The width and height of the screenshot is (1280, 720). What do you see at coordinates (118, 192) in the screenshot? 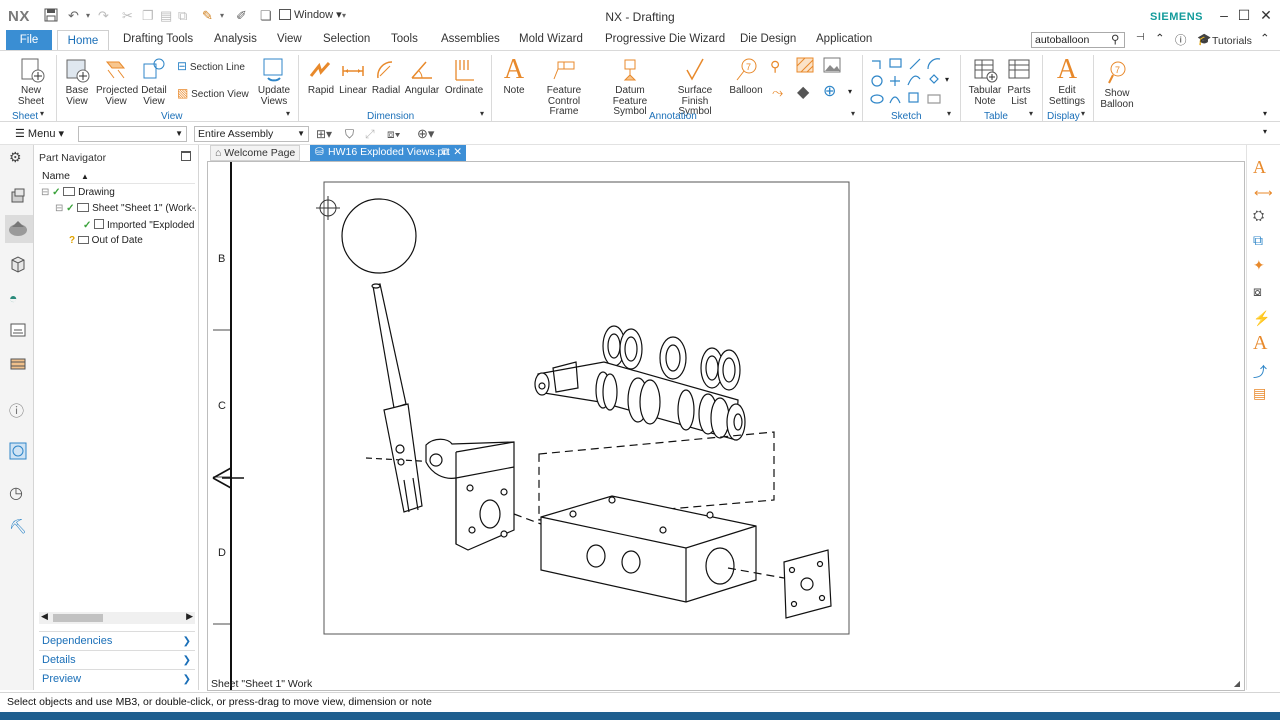
I see `tree-node-drawing: ⊟ ✓ Drawing` at bounding box center [118, 192].